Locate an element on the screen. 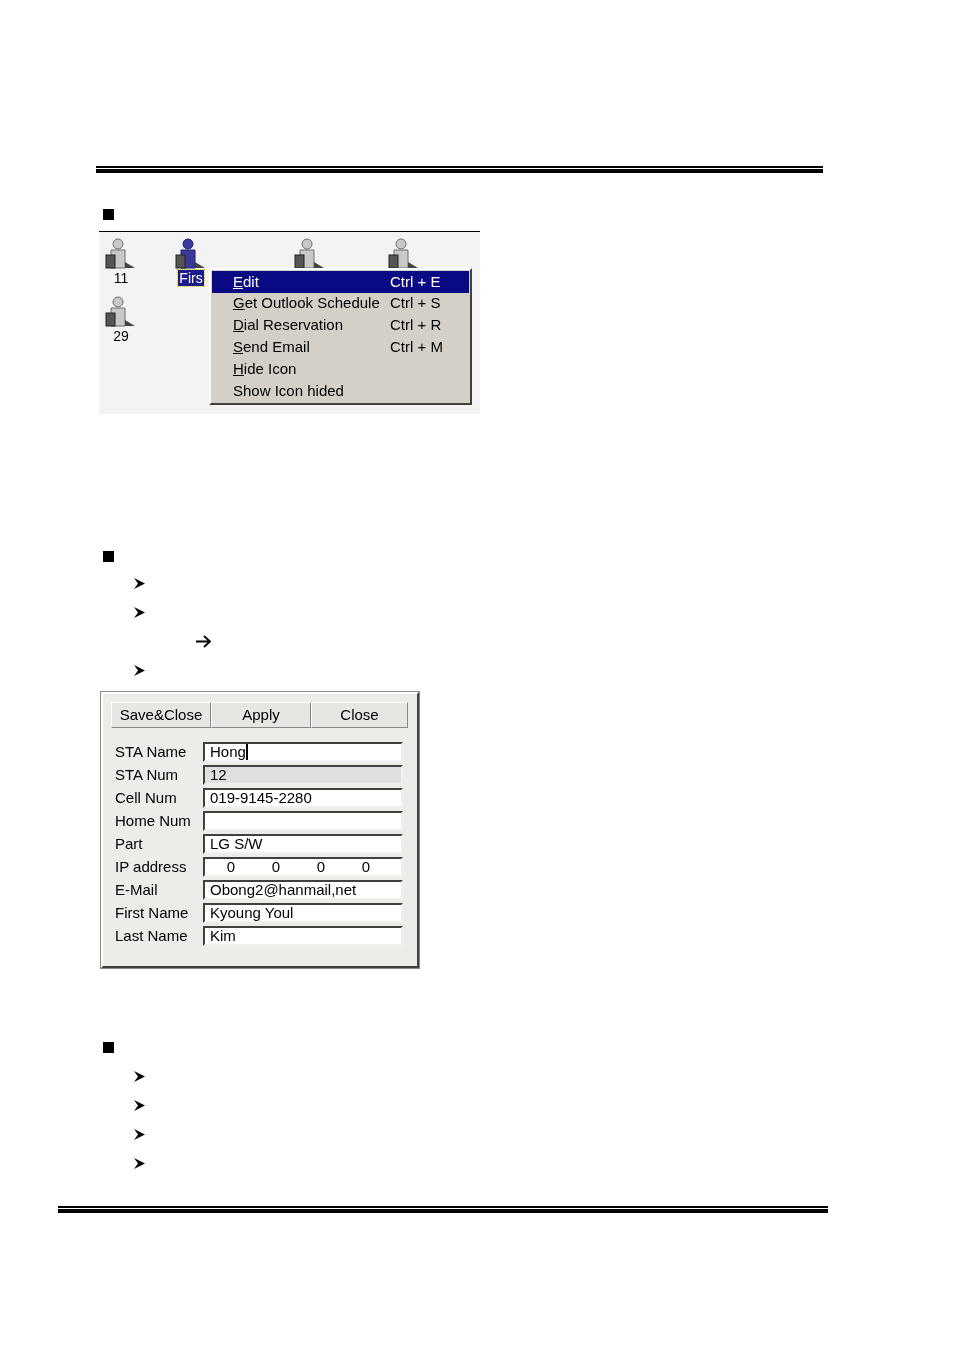 The image size is (954, 1351). field-label: STA Num is located at coordinates (147, 774).